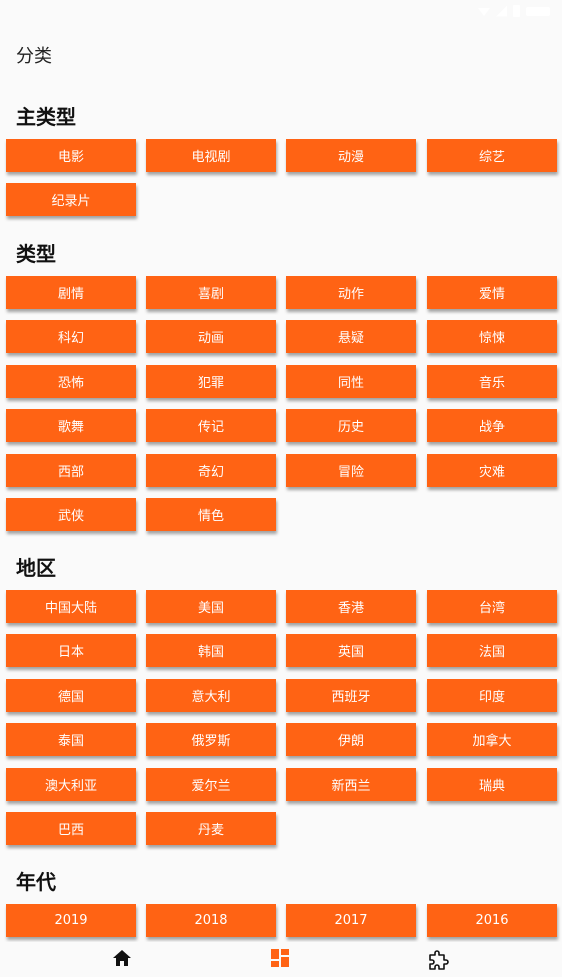  I want to click on tag-button: 加拿大, so click(492, 739).